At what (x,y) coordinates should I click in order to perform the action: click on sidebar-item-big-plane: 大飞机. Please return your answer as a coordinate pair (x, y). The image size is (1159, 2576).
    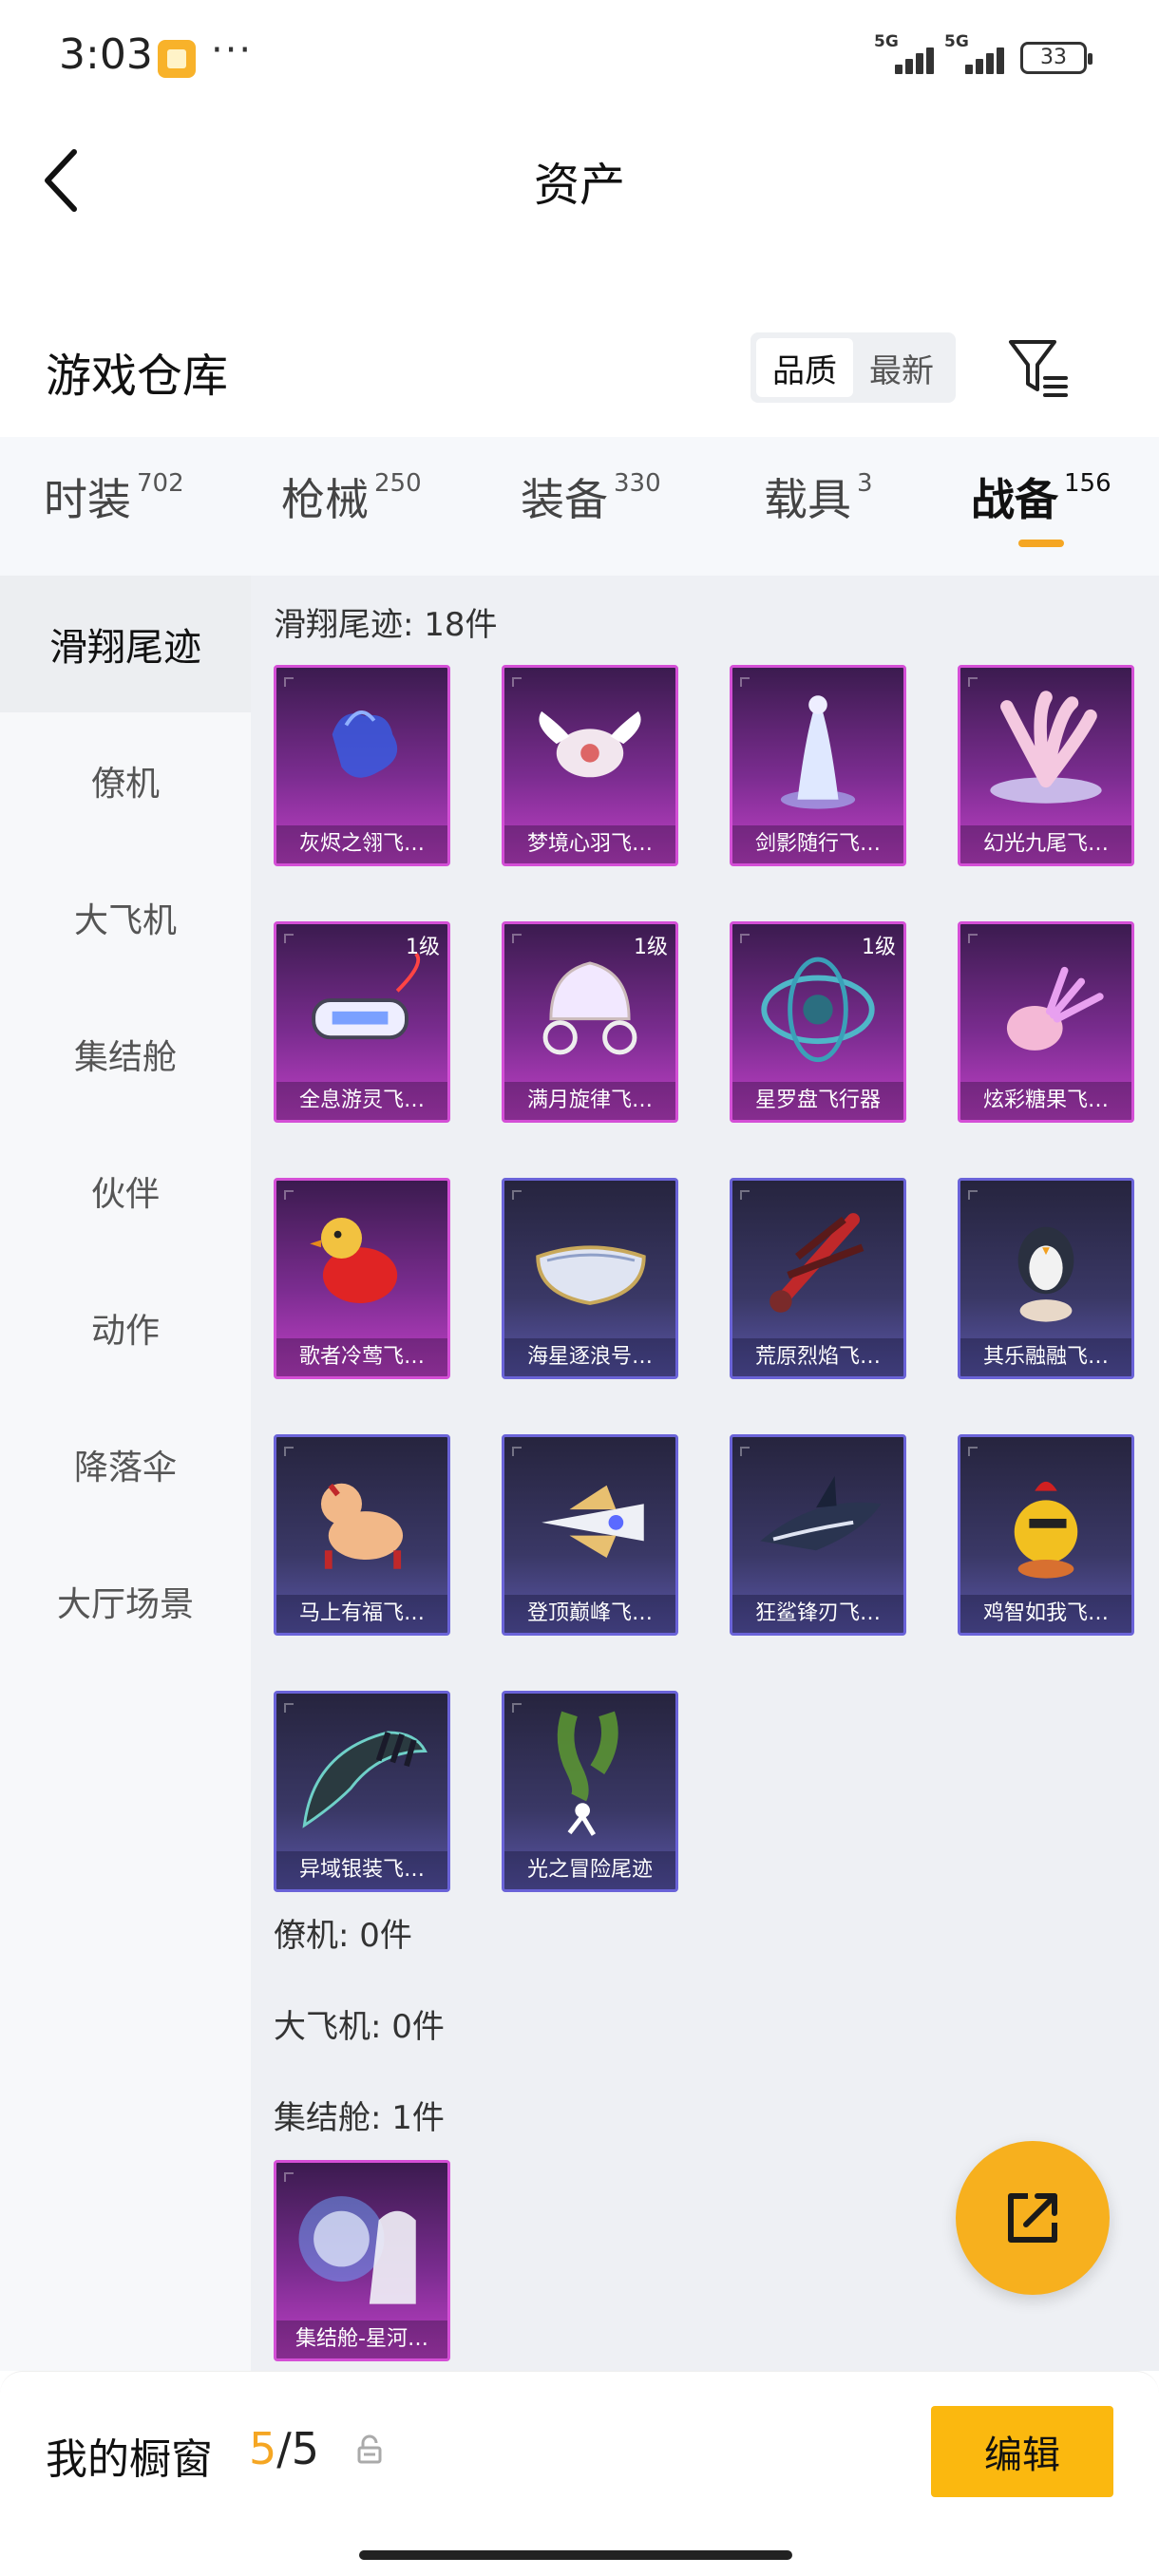
    Looking at the image, I should click on (125, 917).